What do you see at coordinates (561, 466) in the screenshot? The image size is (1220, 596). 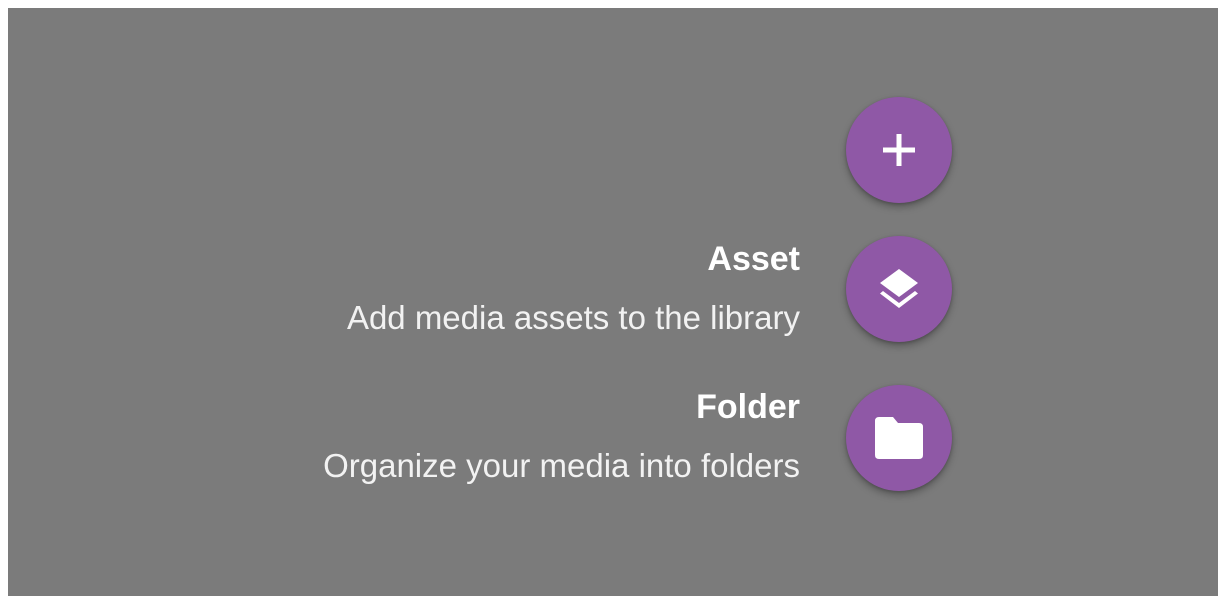 I see `folder-action-description: Organize your media into folders` at bounding box center [561, 466].